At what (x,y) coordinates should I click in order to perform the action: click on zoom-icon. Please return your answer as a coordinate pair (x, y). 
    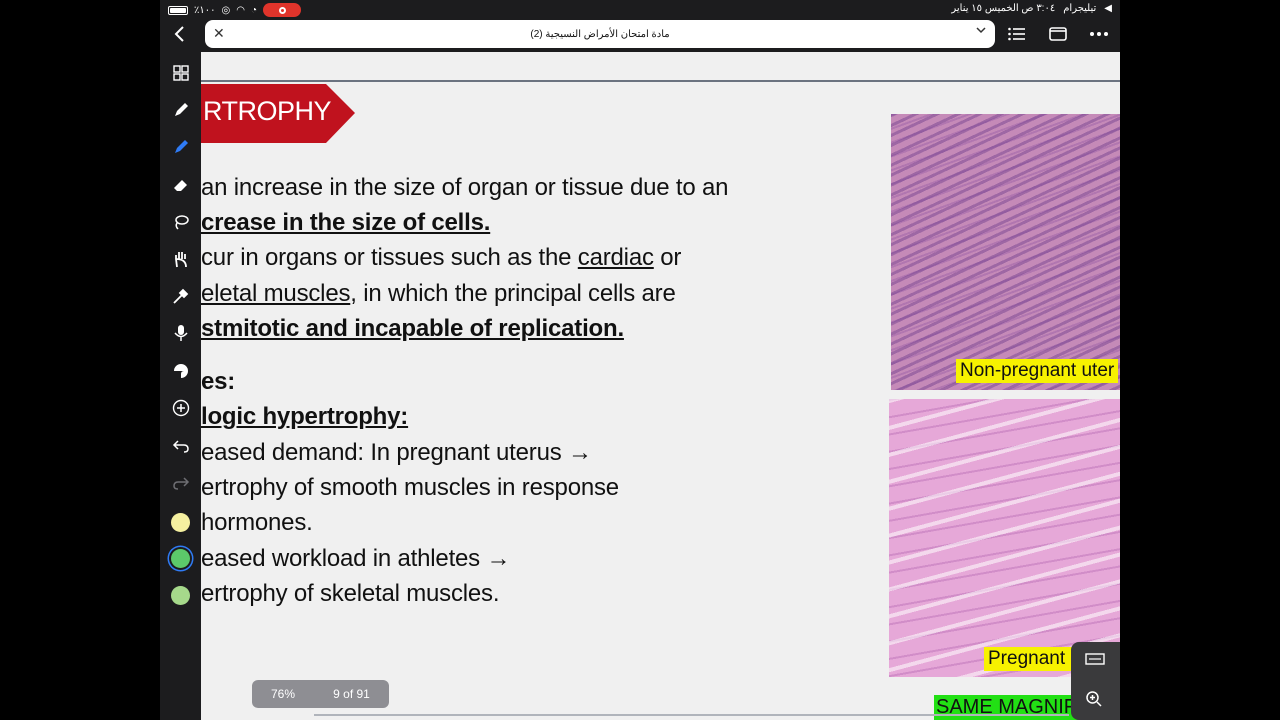
    Looking at the image, I should click on (1094, 700).